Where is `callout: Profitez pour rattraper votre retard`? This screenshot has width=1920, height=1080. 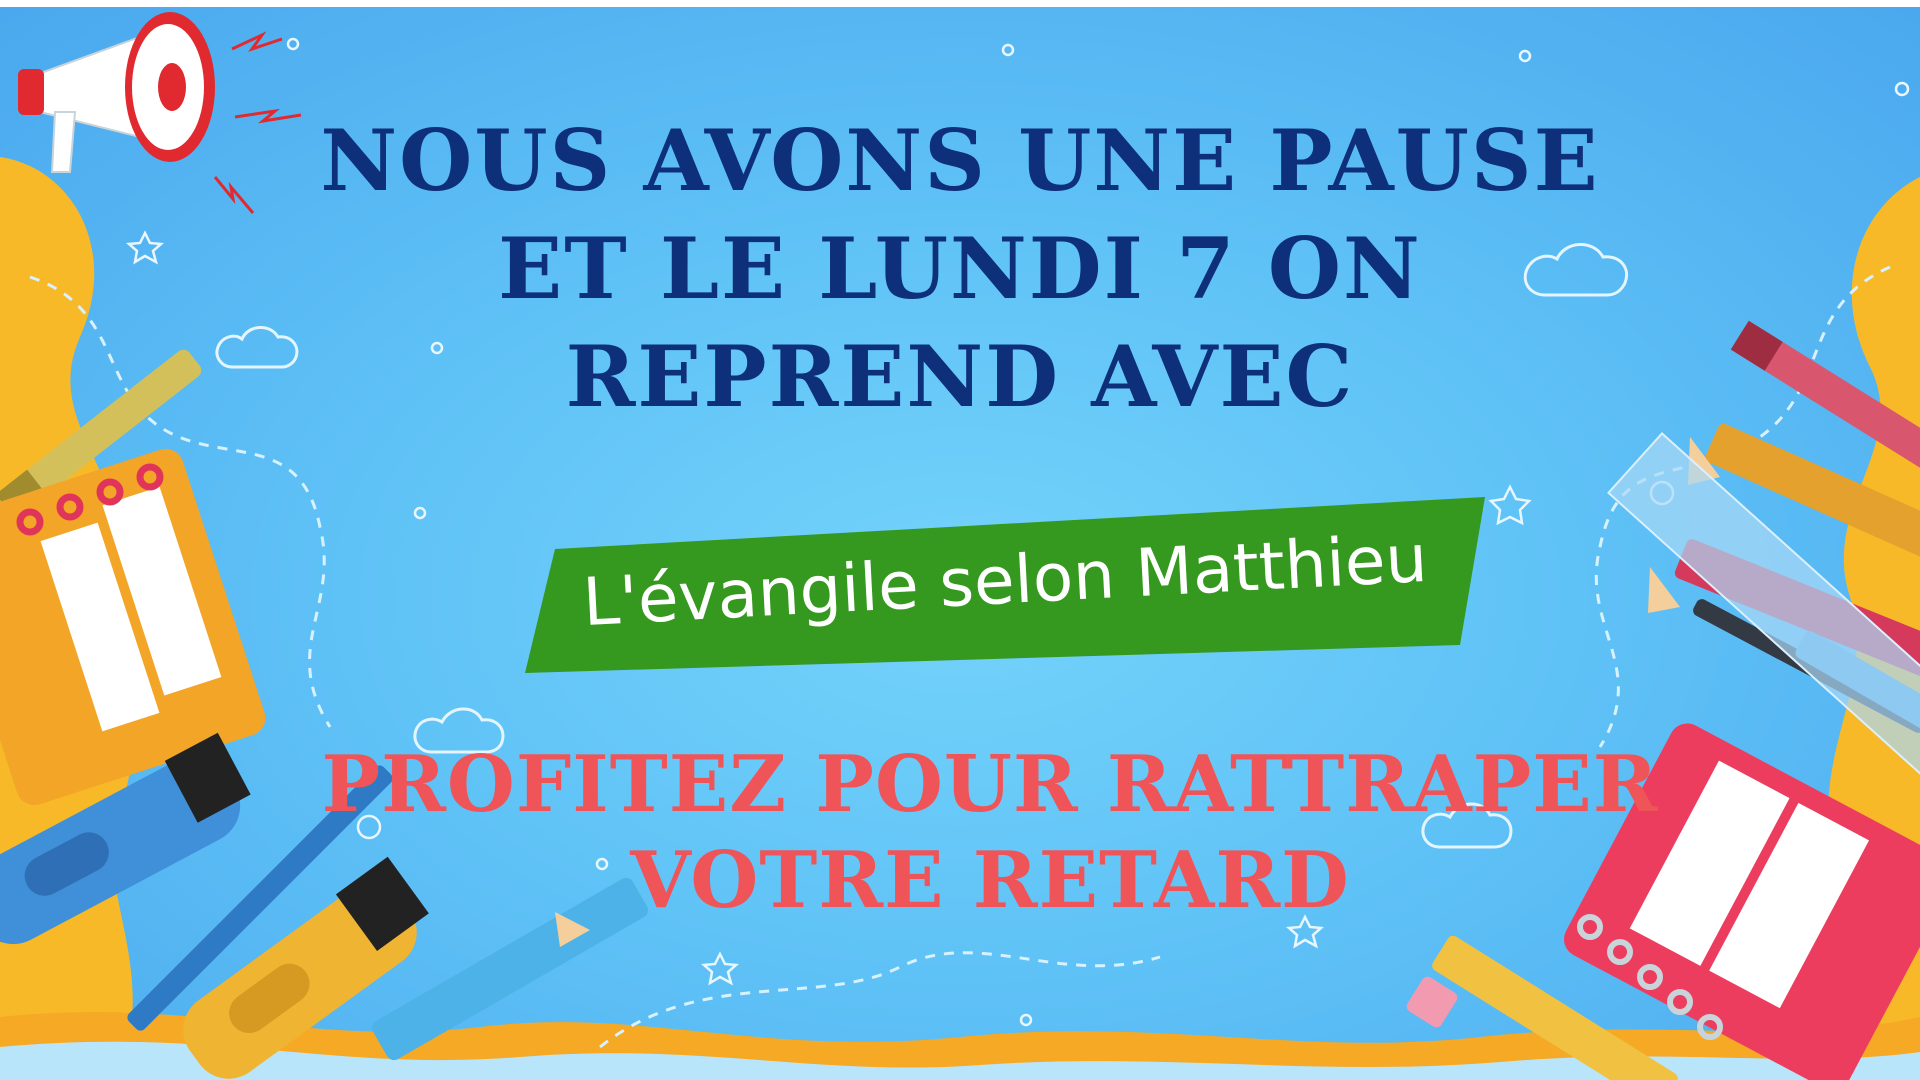
callout: Profitez pour rattraper votre retard is located at coordinates (990, 833).